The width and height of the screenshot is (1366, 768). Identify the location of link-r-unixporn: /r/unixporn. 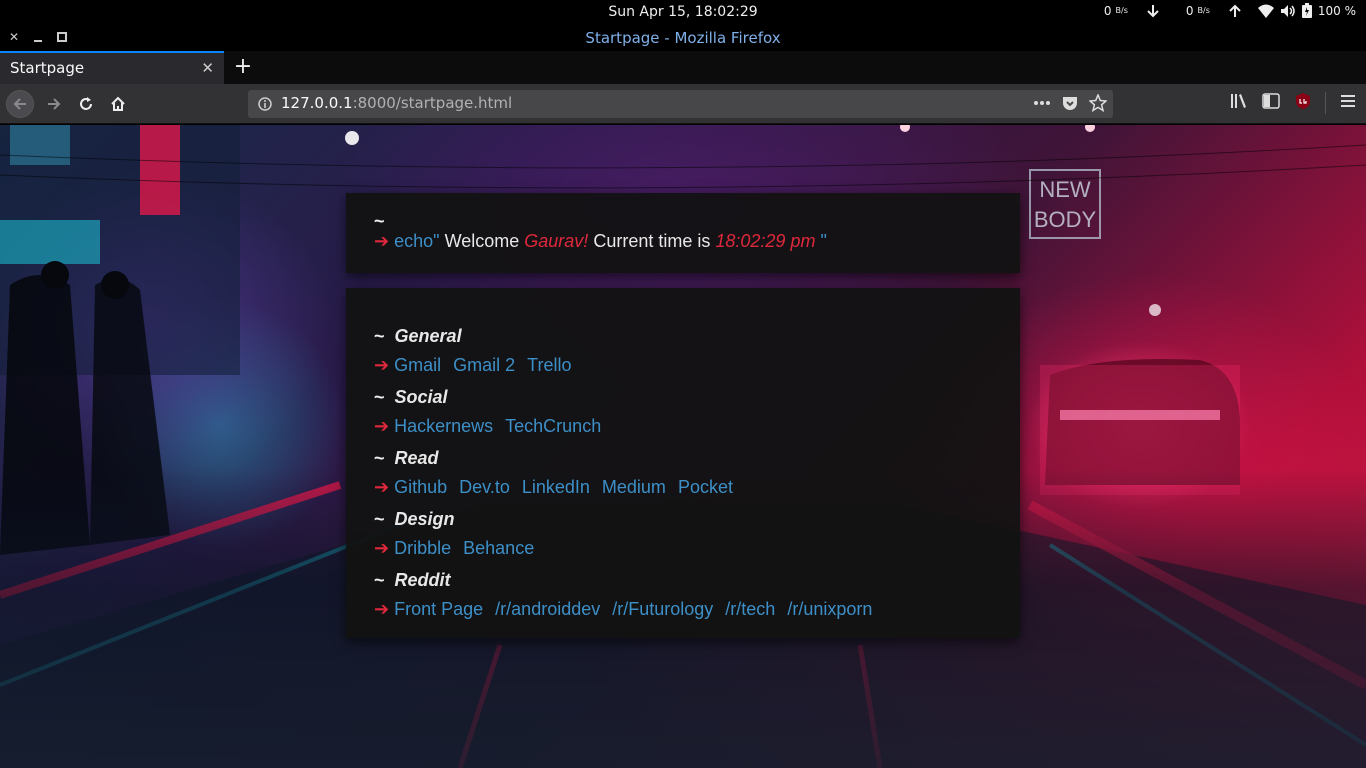
(829, 609).